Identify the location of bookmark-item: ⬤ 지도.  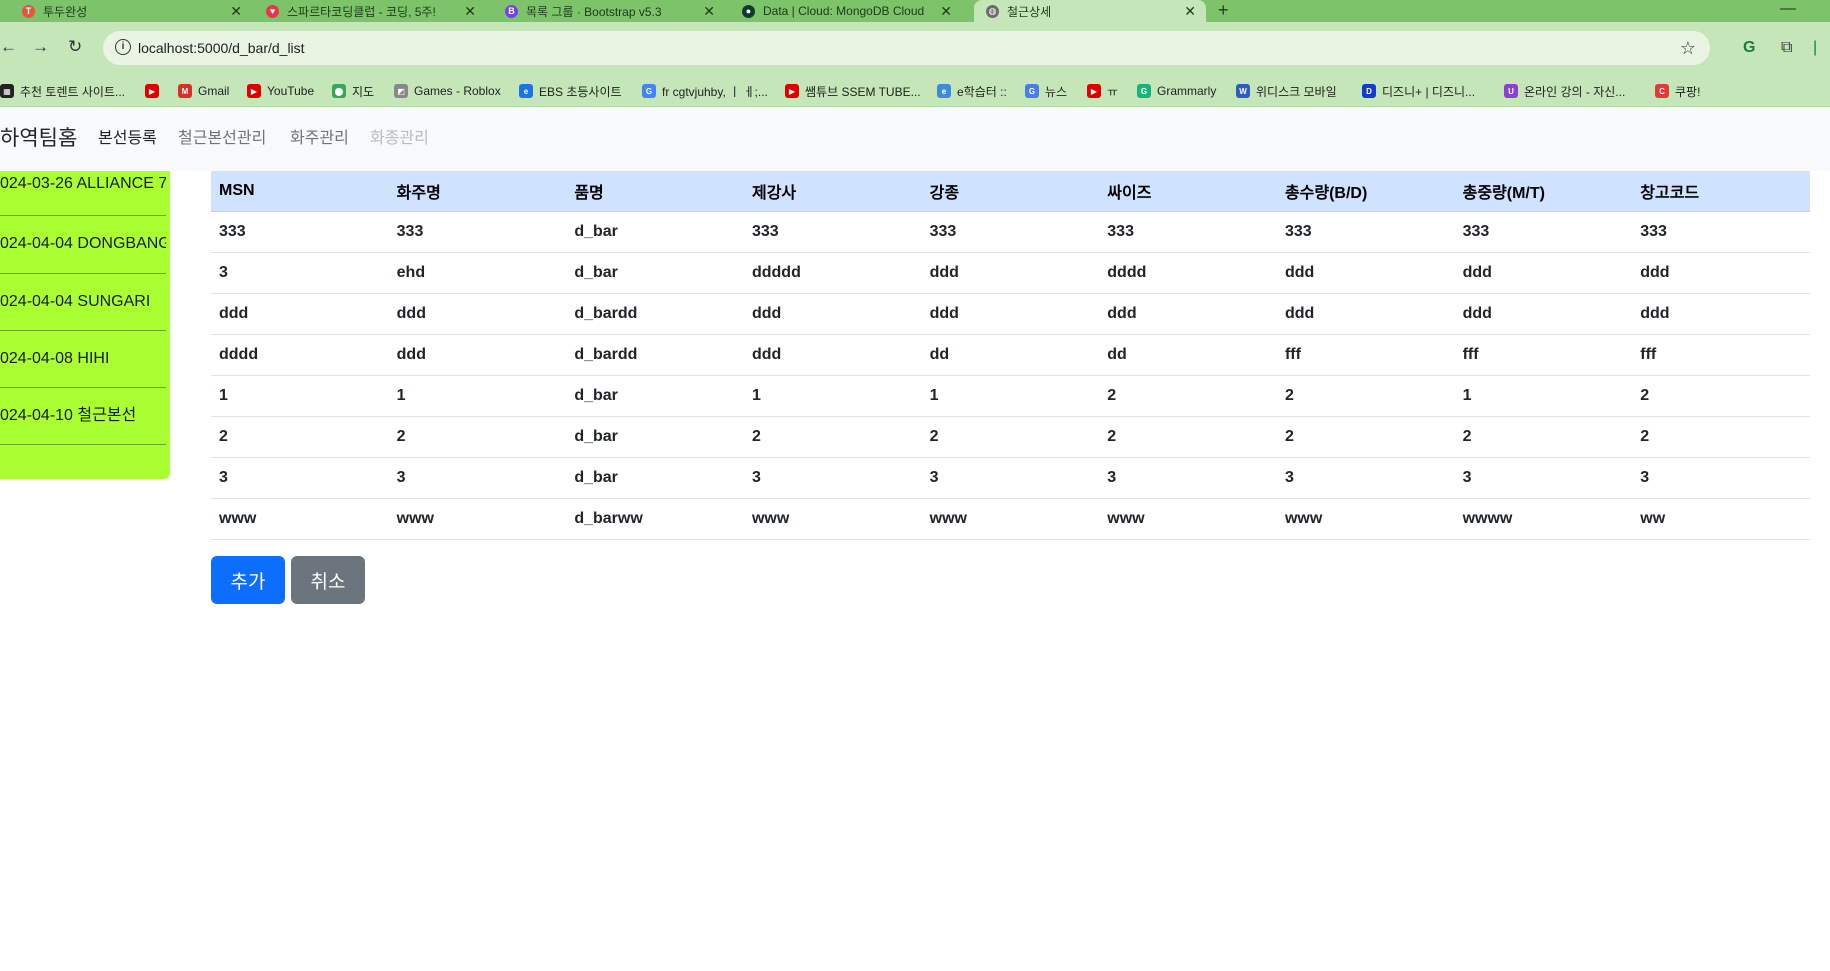
(353, 91).